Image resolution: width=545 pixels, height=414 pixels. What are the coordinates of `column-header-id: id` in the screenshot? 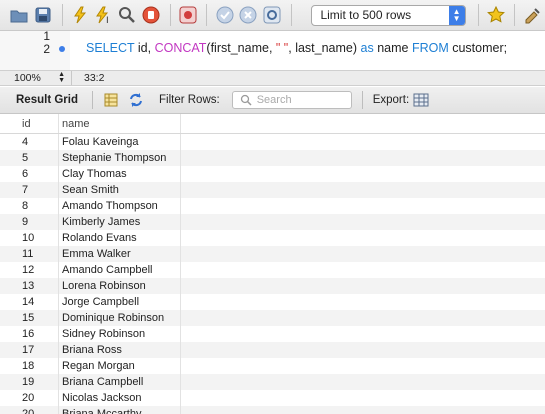 It's located at (29, 123).